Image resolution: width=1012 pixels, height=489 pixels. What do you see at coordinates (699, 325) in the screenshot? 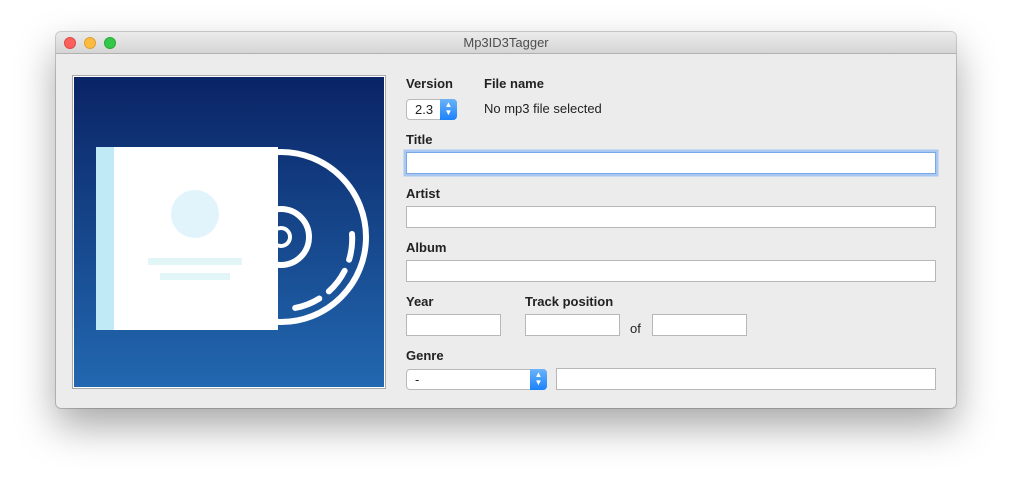
I see `track-total-input` at bounding box center [699, 325].